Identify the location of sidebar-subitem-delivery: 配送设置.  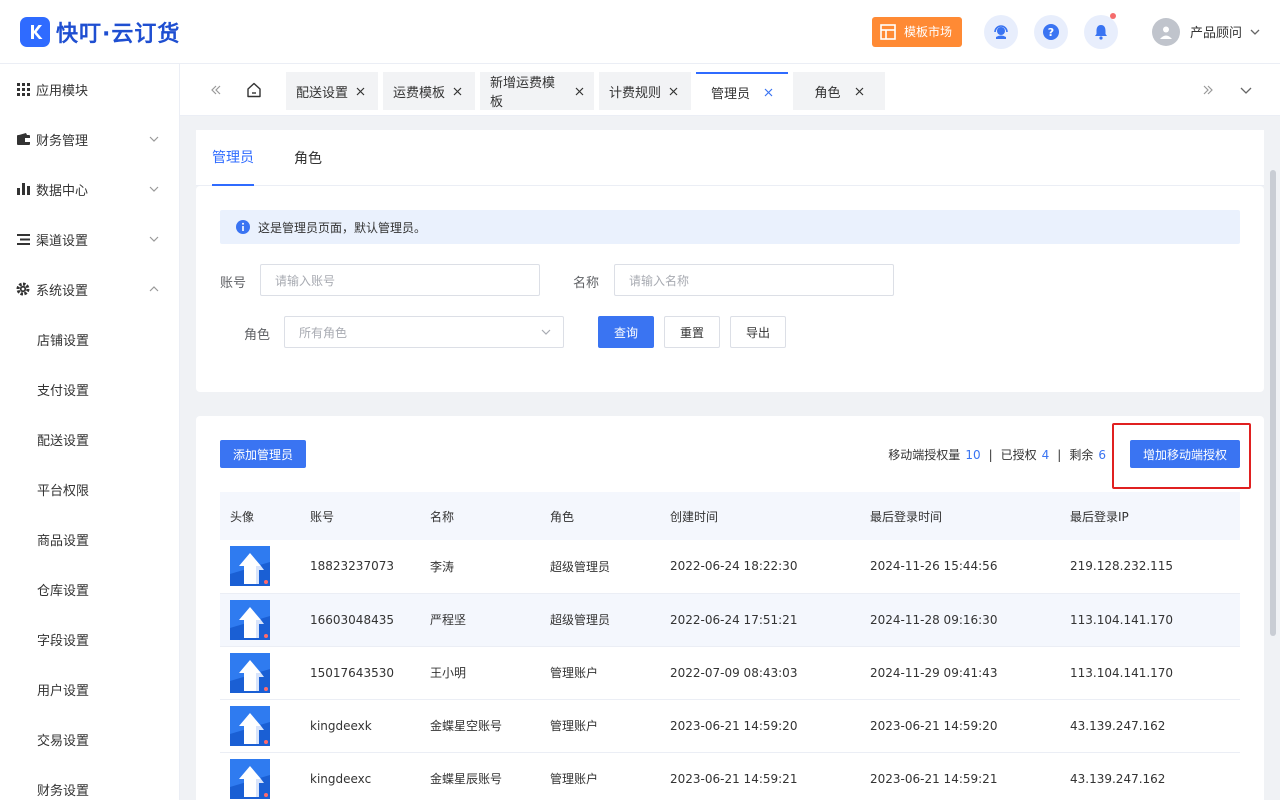
(89, 439).